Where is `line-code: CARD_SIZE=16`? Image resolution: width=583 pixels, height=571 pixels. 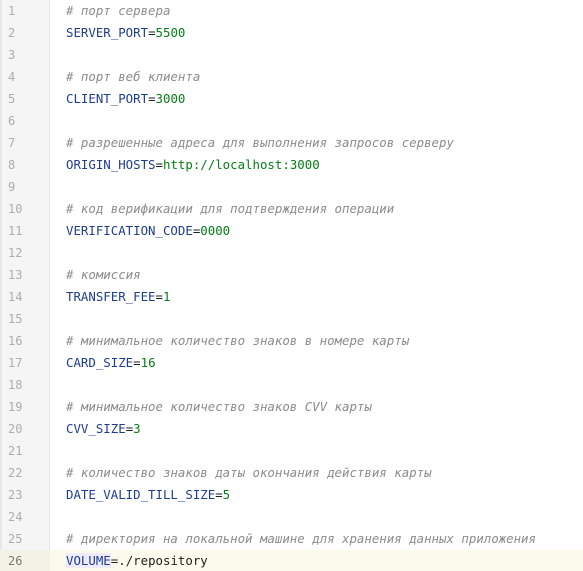
line-code: CARD_SIZE=16 is located at coordinates (111, 363).